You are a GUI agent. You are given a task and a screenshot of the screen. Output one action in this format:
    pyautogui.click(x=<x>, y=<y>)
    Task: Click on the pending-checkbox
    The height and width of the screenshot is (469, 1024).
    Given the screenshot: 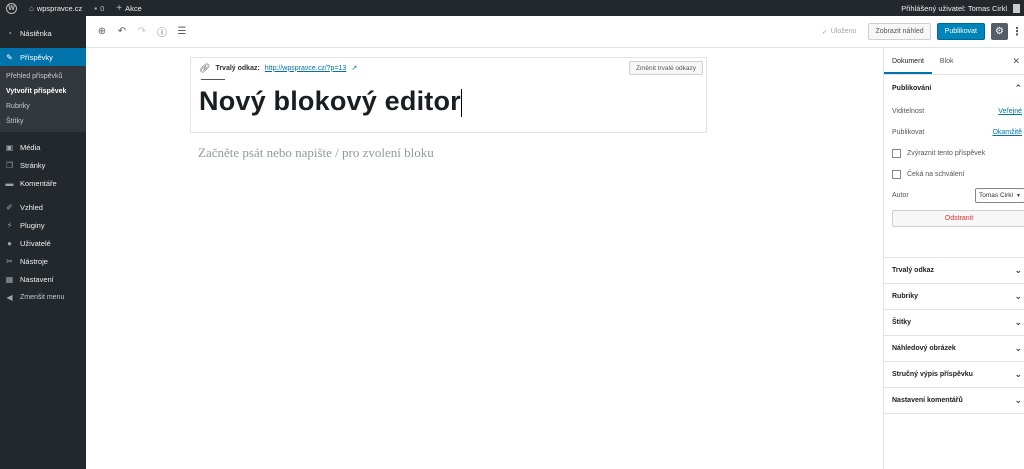 What is the action you would take?
    pyautogui.click(x=896, y=174)
    